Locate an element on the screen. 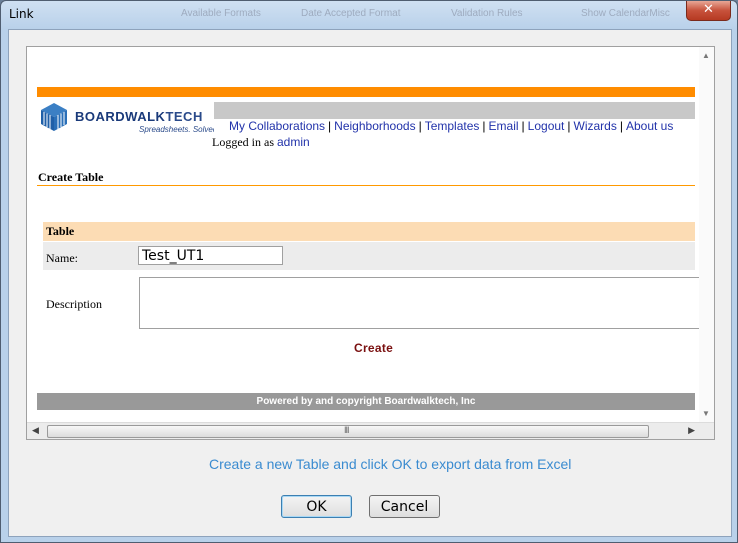 Image resolution: width=738 pixels, height=543 pixels. close-button: ✕ is located at coordinates (708, 11).